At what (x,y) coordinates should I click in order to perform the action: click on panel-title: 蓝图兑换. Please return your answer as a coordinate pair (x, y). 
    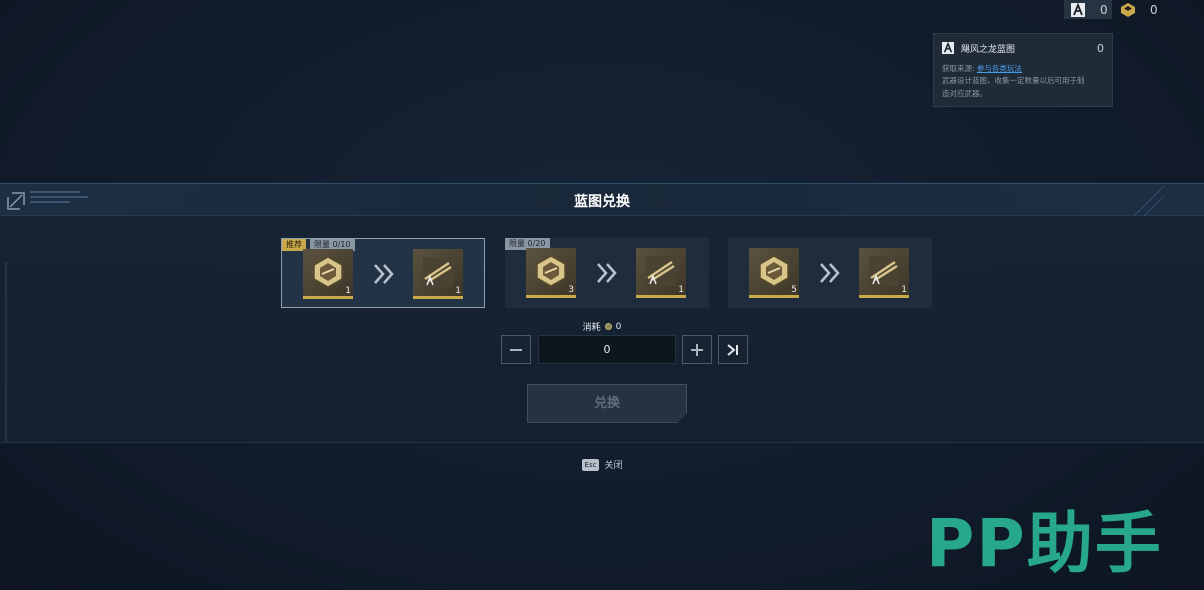
    Looking at the image, I should click on (602, 202).